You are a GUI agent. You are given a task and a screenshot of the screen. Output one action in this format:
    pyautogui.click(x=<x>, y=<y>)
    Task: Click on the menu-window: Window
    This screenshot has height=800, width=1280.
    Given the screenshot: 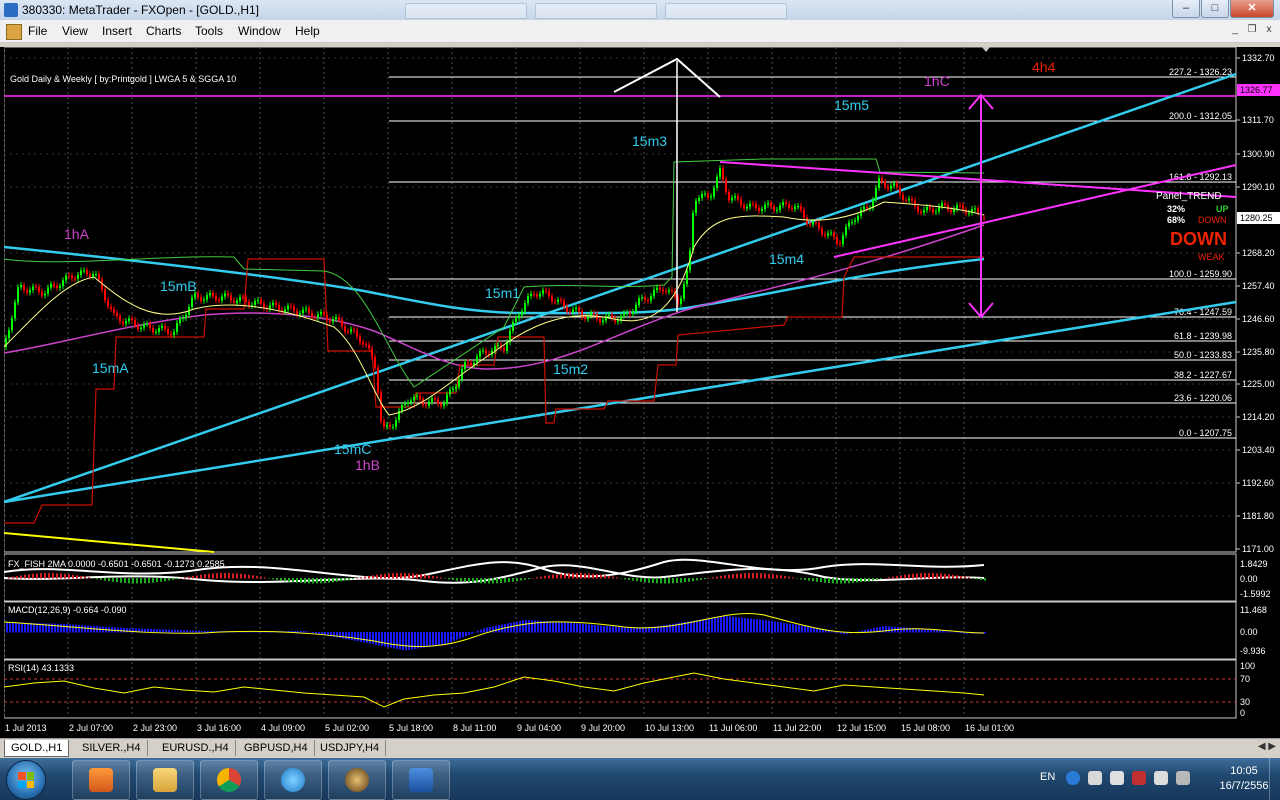 What is the action you would take?
    pyautogui.click(x=259, y=31)
    